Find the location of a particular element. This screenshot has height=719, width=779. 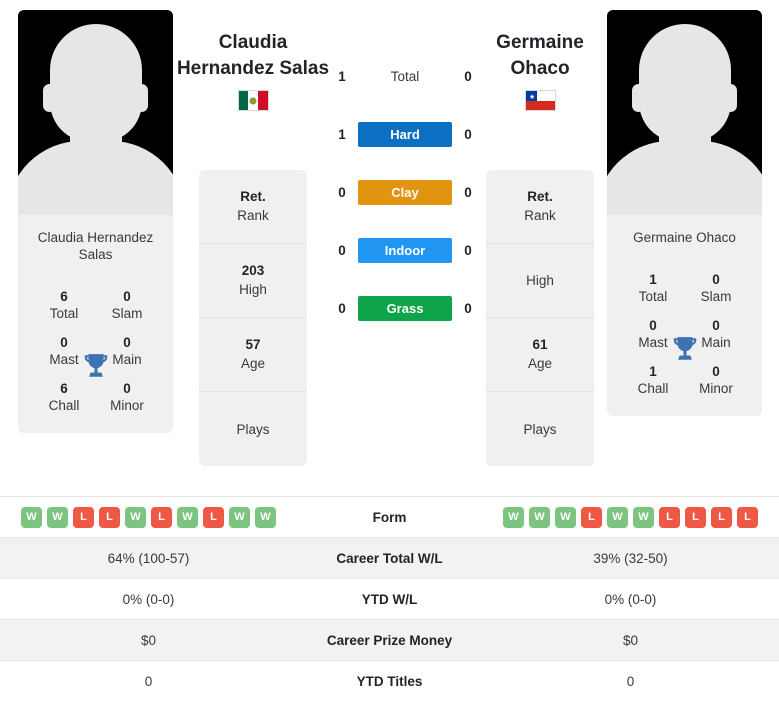

table-row: $0 Career Prize Money $0 is located at coordinates (389, 639).